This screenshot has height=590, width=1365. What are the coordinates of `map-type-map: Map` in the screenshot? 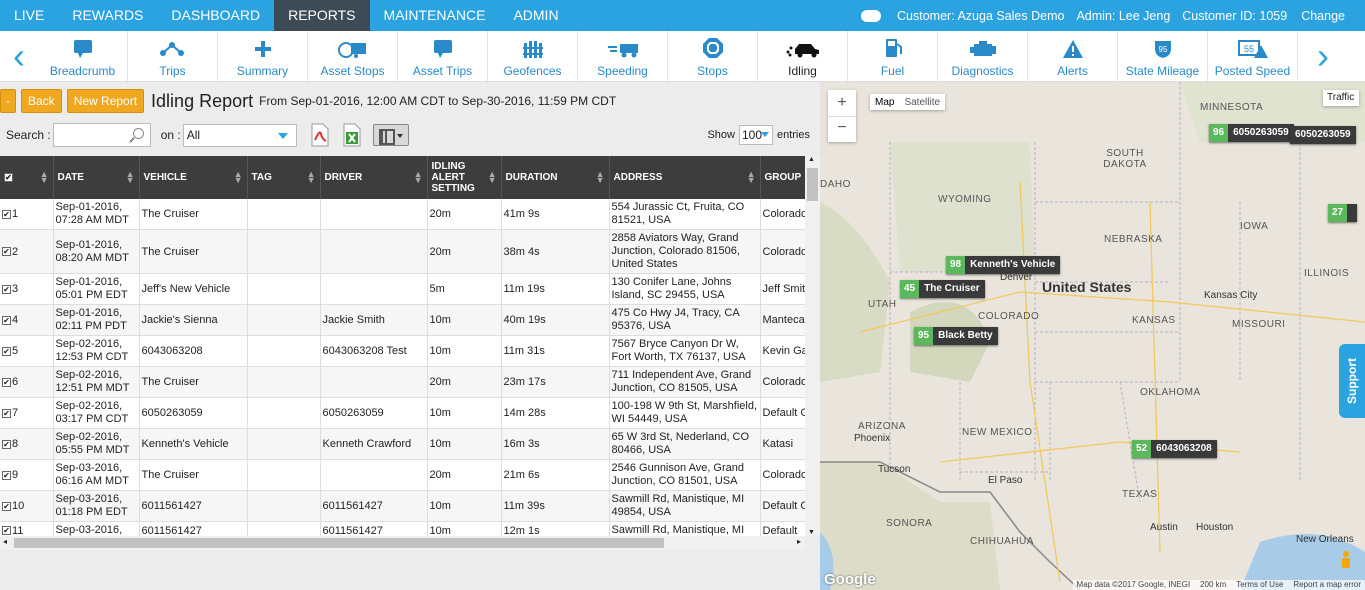 It's located at (884, 102).